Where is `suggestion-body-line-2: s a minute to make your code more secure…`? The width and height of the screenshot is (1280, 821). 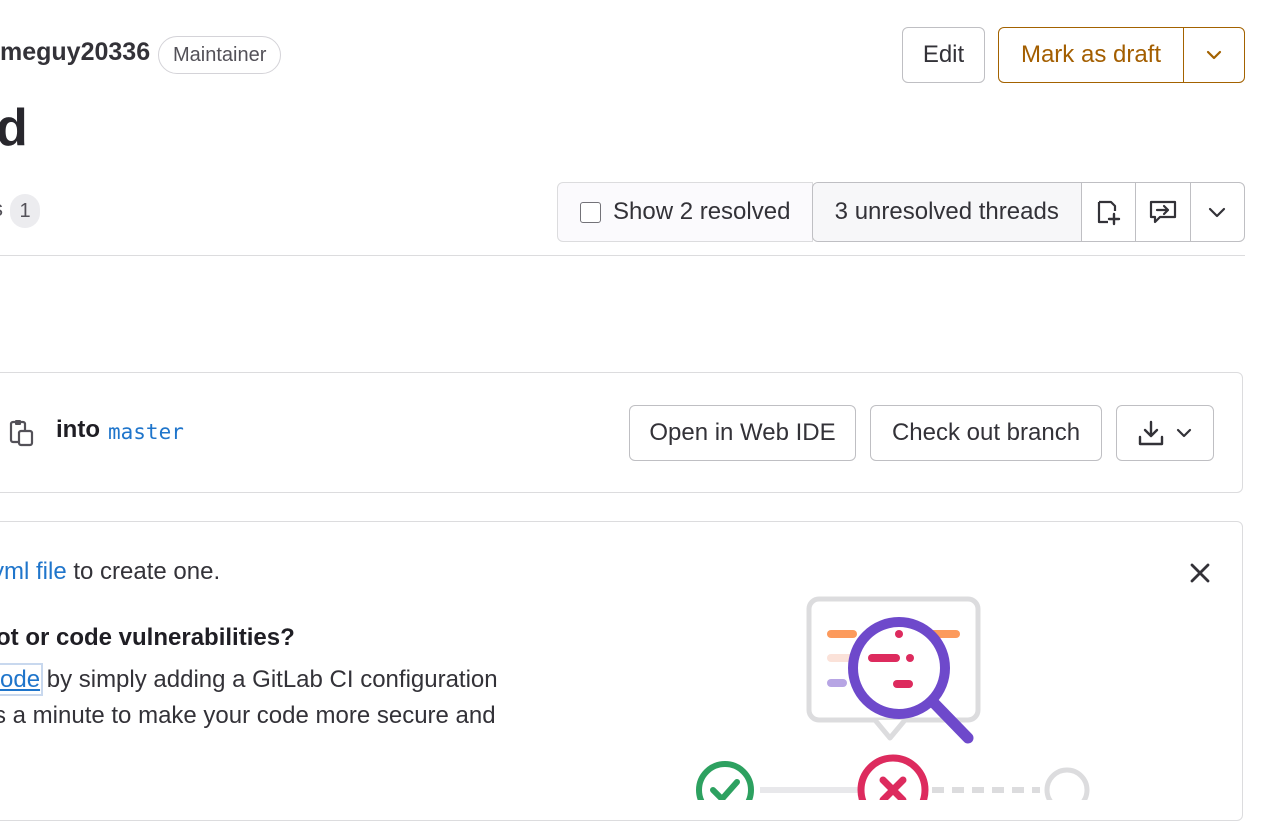
suggestion-body-line-2: s a minute to make your code more secure… is located at coordinates (248, 715).